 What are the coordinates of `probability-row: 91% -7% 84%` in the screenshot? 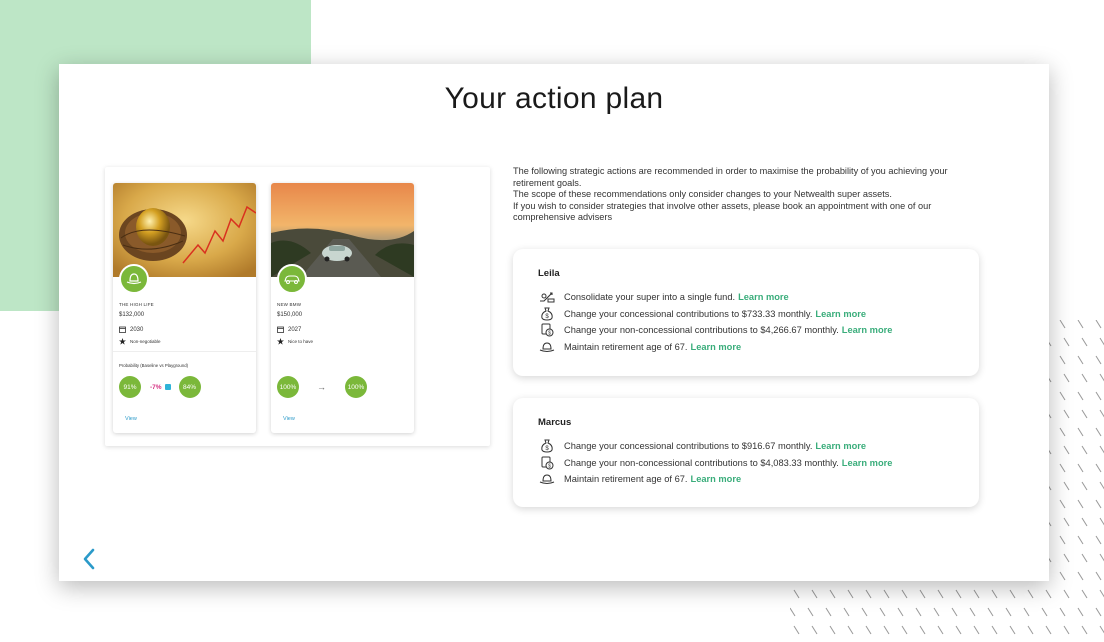 It's located at (160, 387).